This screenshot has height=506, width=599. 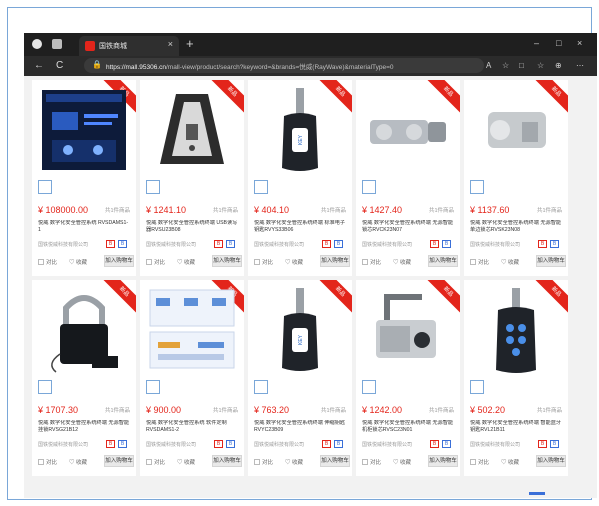 I want to click on product-name: 悦威 数字化安全管控系统终端 无源智能挂锁RVSG21B12, so click(x=84, y=427).